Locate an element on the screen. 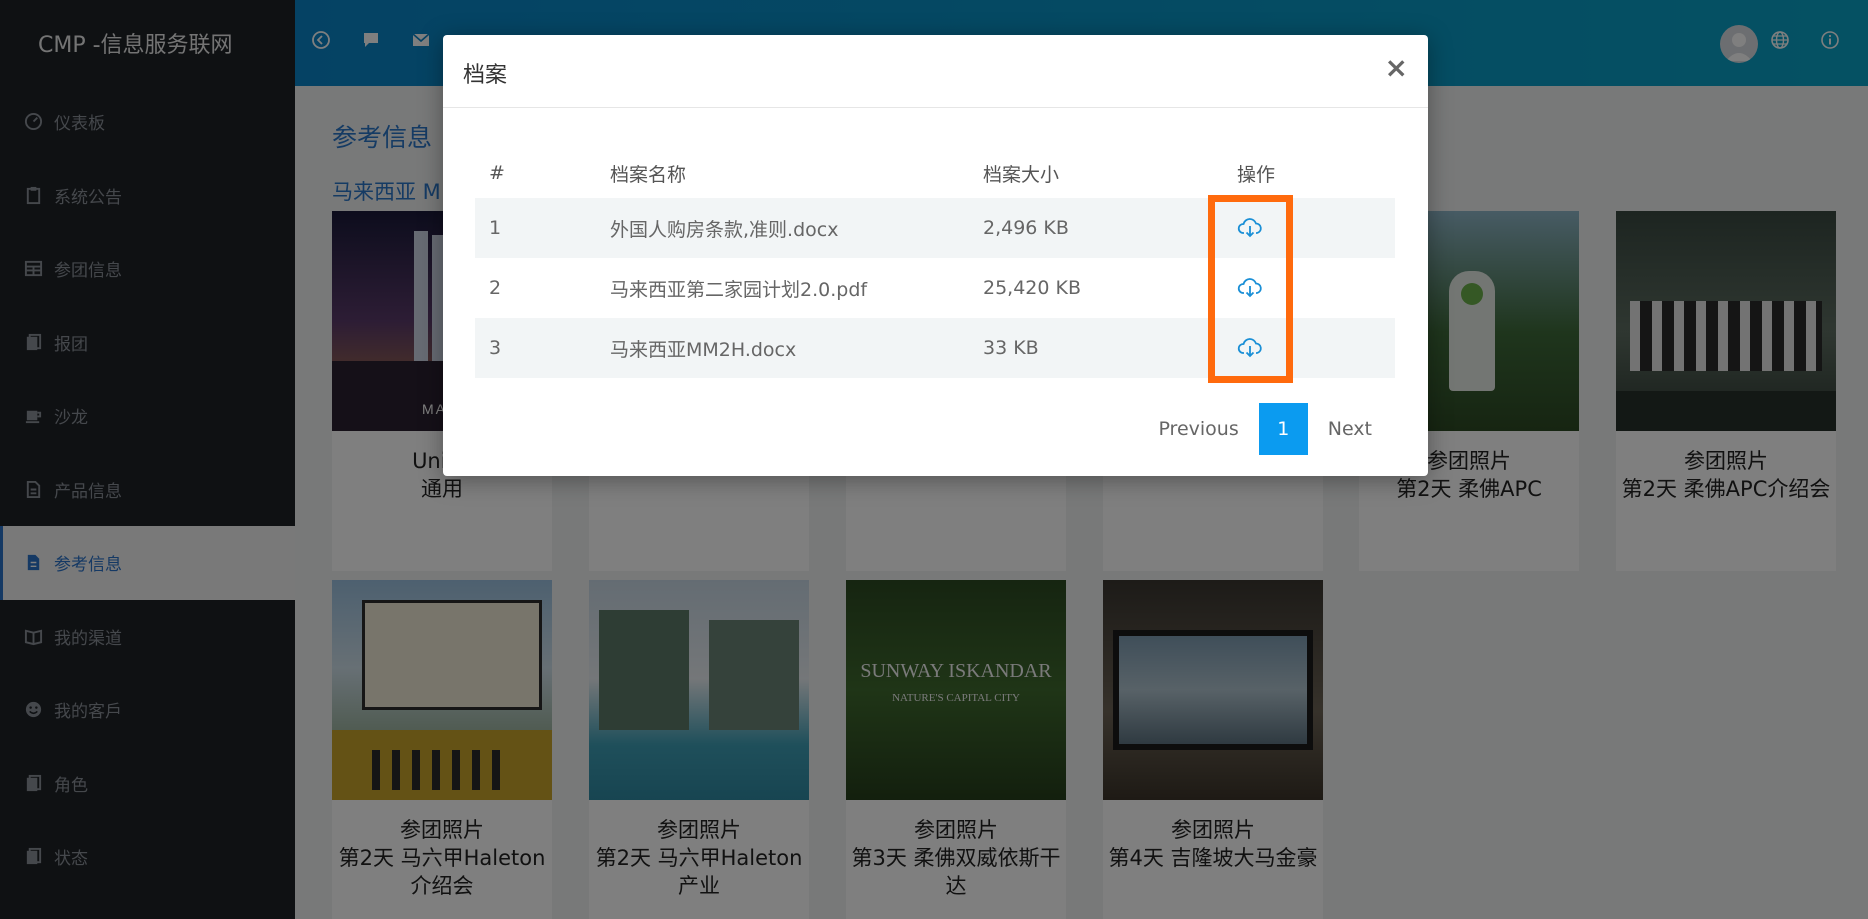  file-name: 外国人购房条款,准则.docx is located at coordinates (724, 229).